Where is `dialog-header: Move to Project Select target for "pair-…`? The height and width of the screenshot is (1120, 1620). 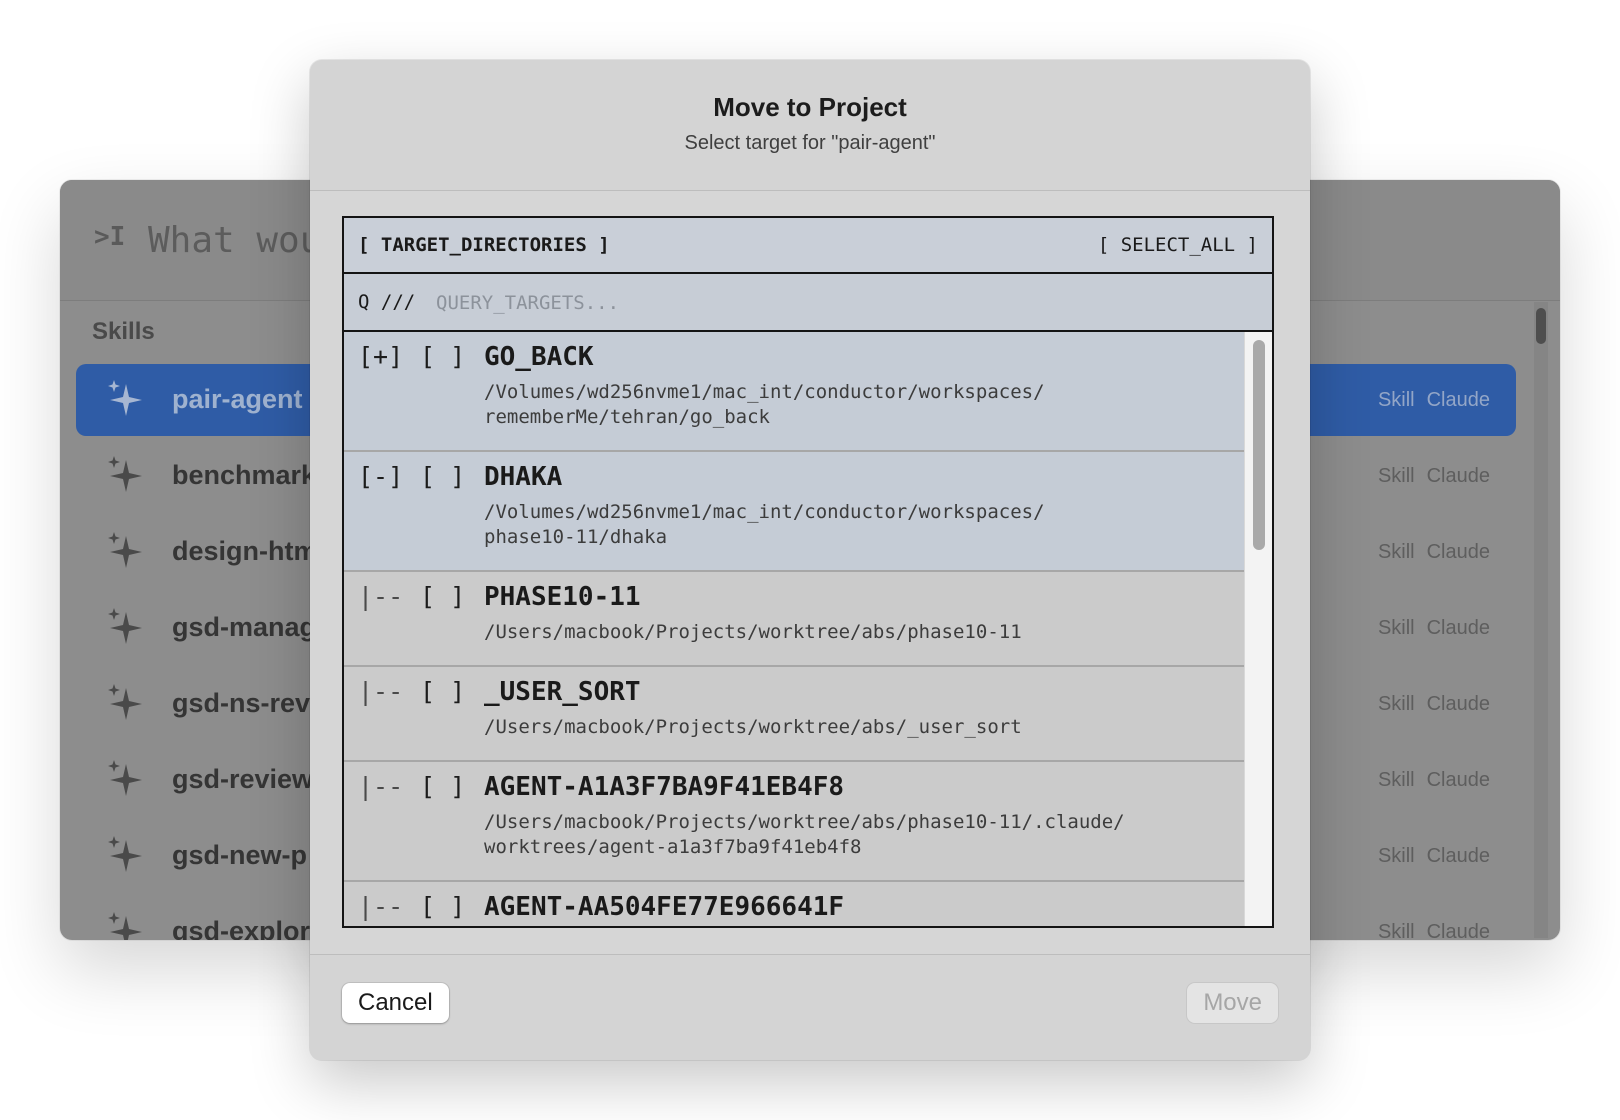 dialog-header: Move to Project Select target for "pair-… is located at coordinates (810, 125).